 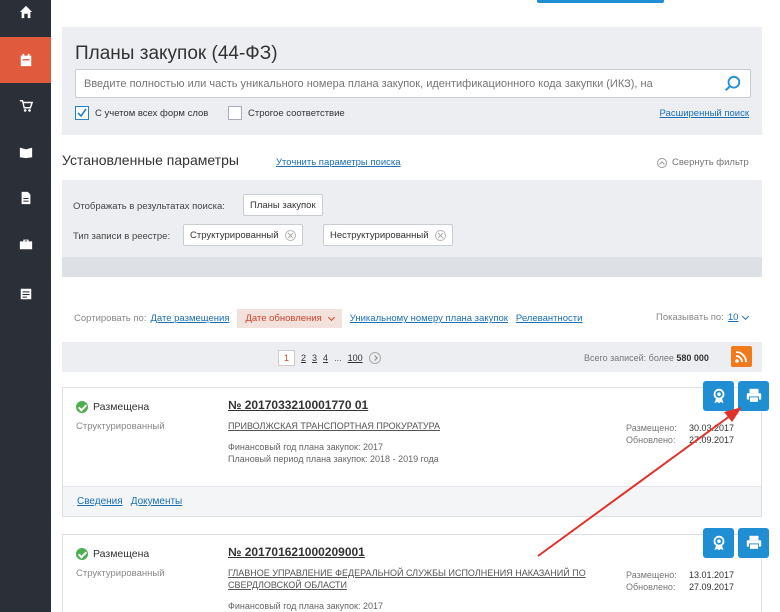 I want to click on sort-option-date-placed: Дате размещения, so click(x=189, y=318).